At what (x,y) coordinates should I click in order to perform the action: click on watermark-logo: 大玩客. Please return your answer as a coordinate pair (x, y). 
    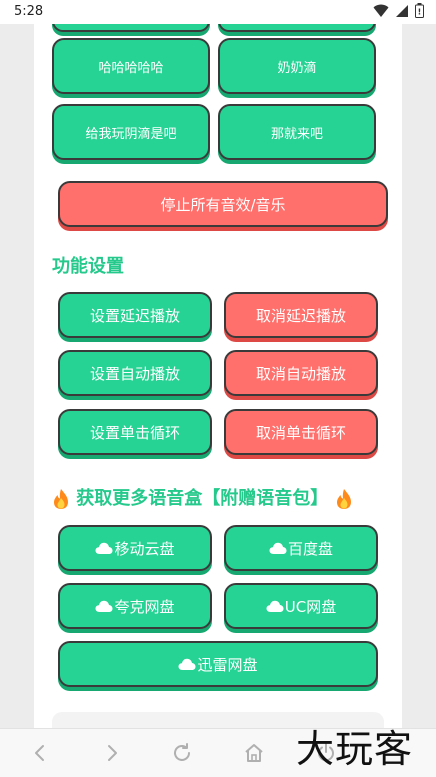
    Looking at the image, I should click on (355, 749).